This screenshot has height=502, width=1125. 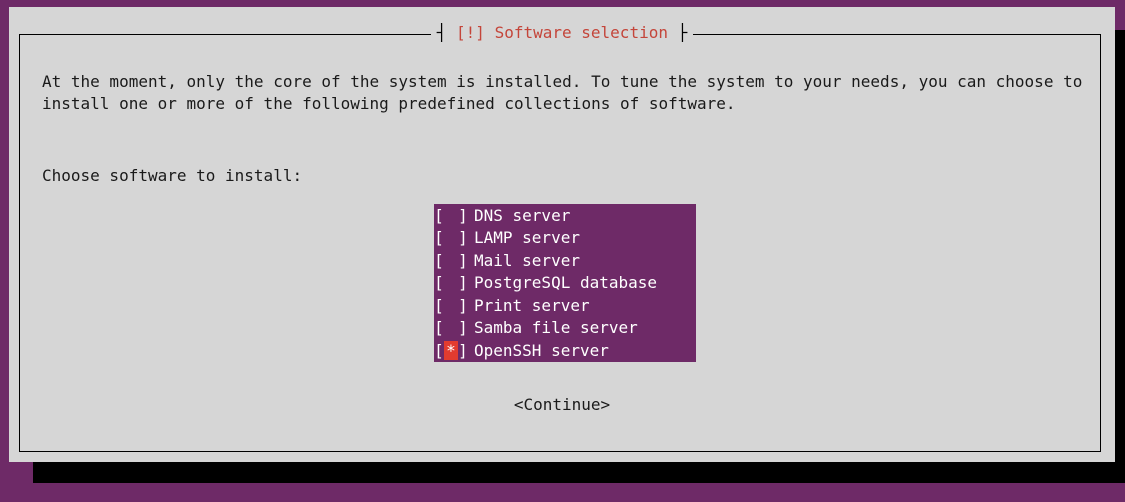 What do you see at coordinates (470, 32) in the screenshot?
I see `dialog-title-prefix: [!]` at bounding box center [470, 32].